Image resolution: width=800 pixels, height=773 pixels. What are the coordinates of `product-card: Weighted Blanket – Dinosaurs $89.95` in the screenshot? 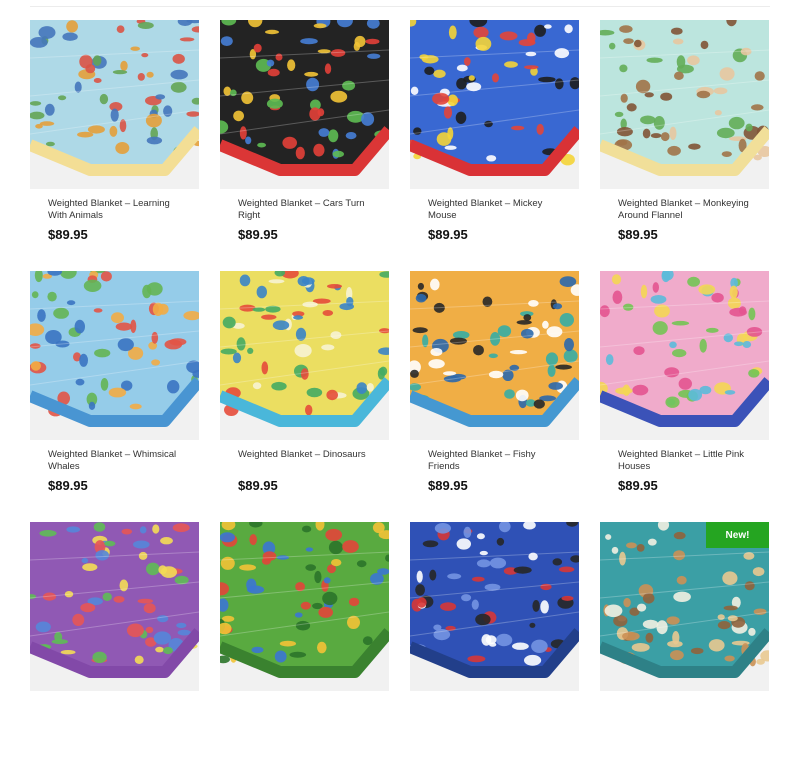 It's located at (304, 396).